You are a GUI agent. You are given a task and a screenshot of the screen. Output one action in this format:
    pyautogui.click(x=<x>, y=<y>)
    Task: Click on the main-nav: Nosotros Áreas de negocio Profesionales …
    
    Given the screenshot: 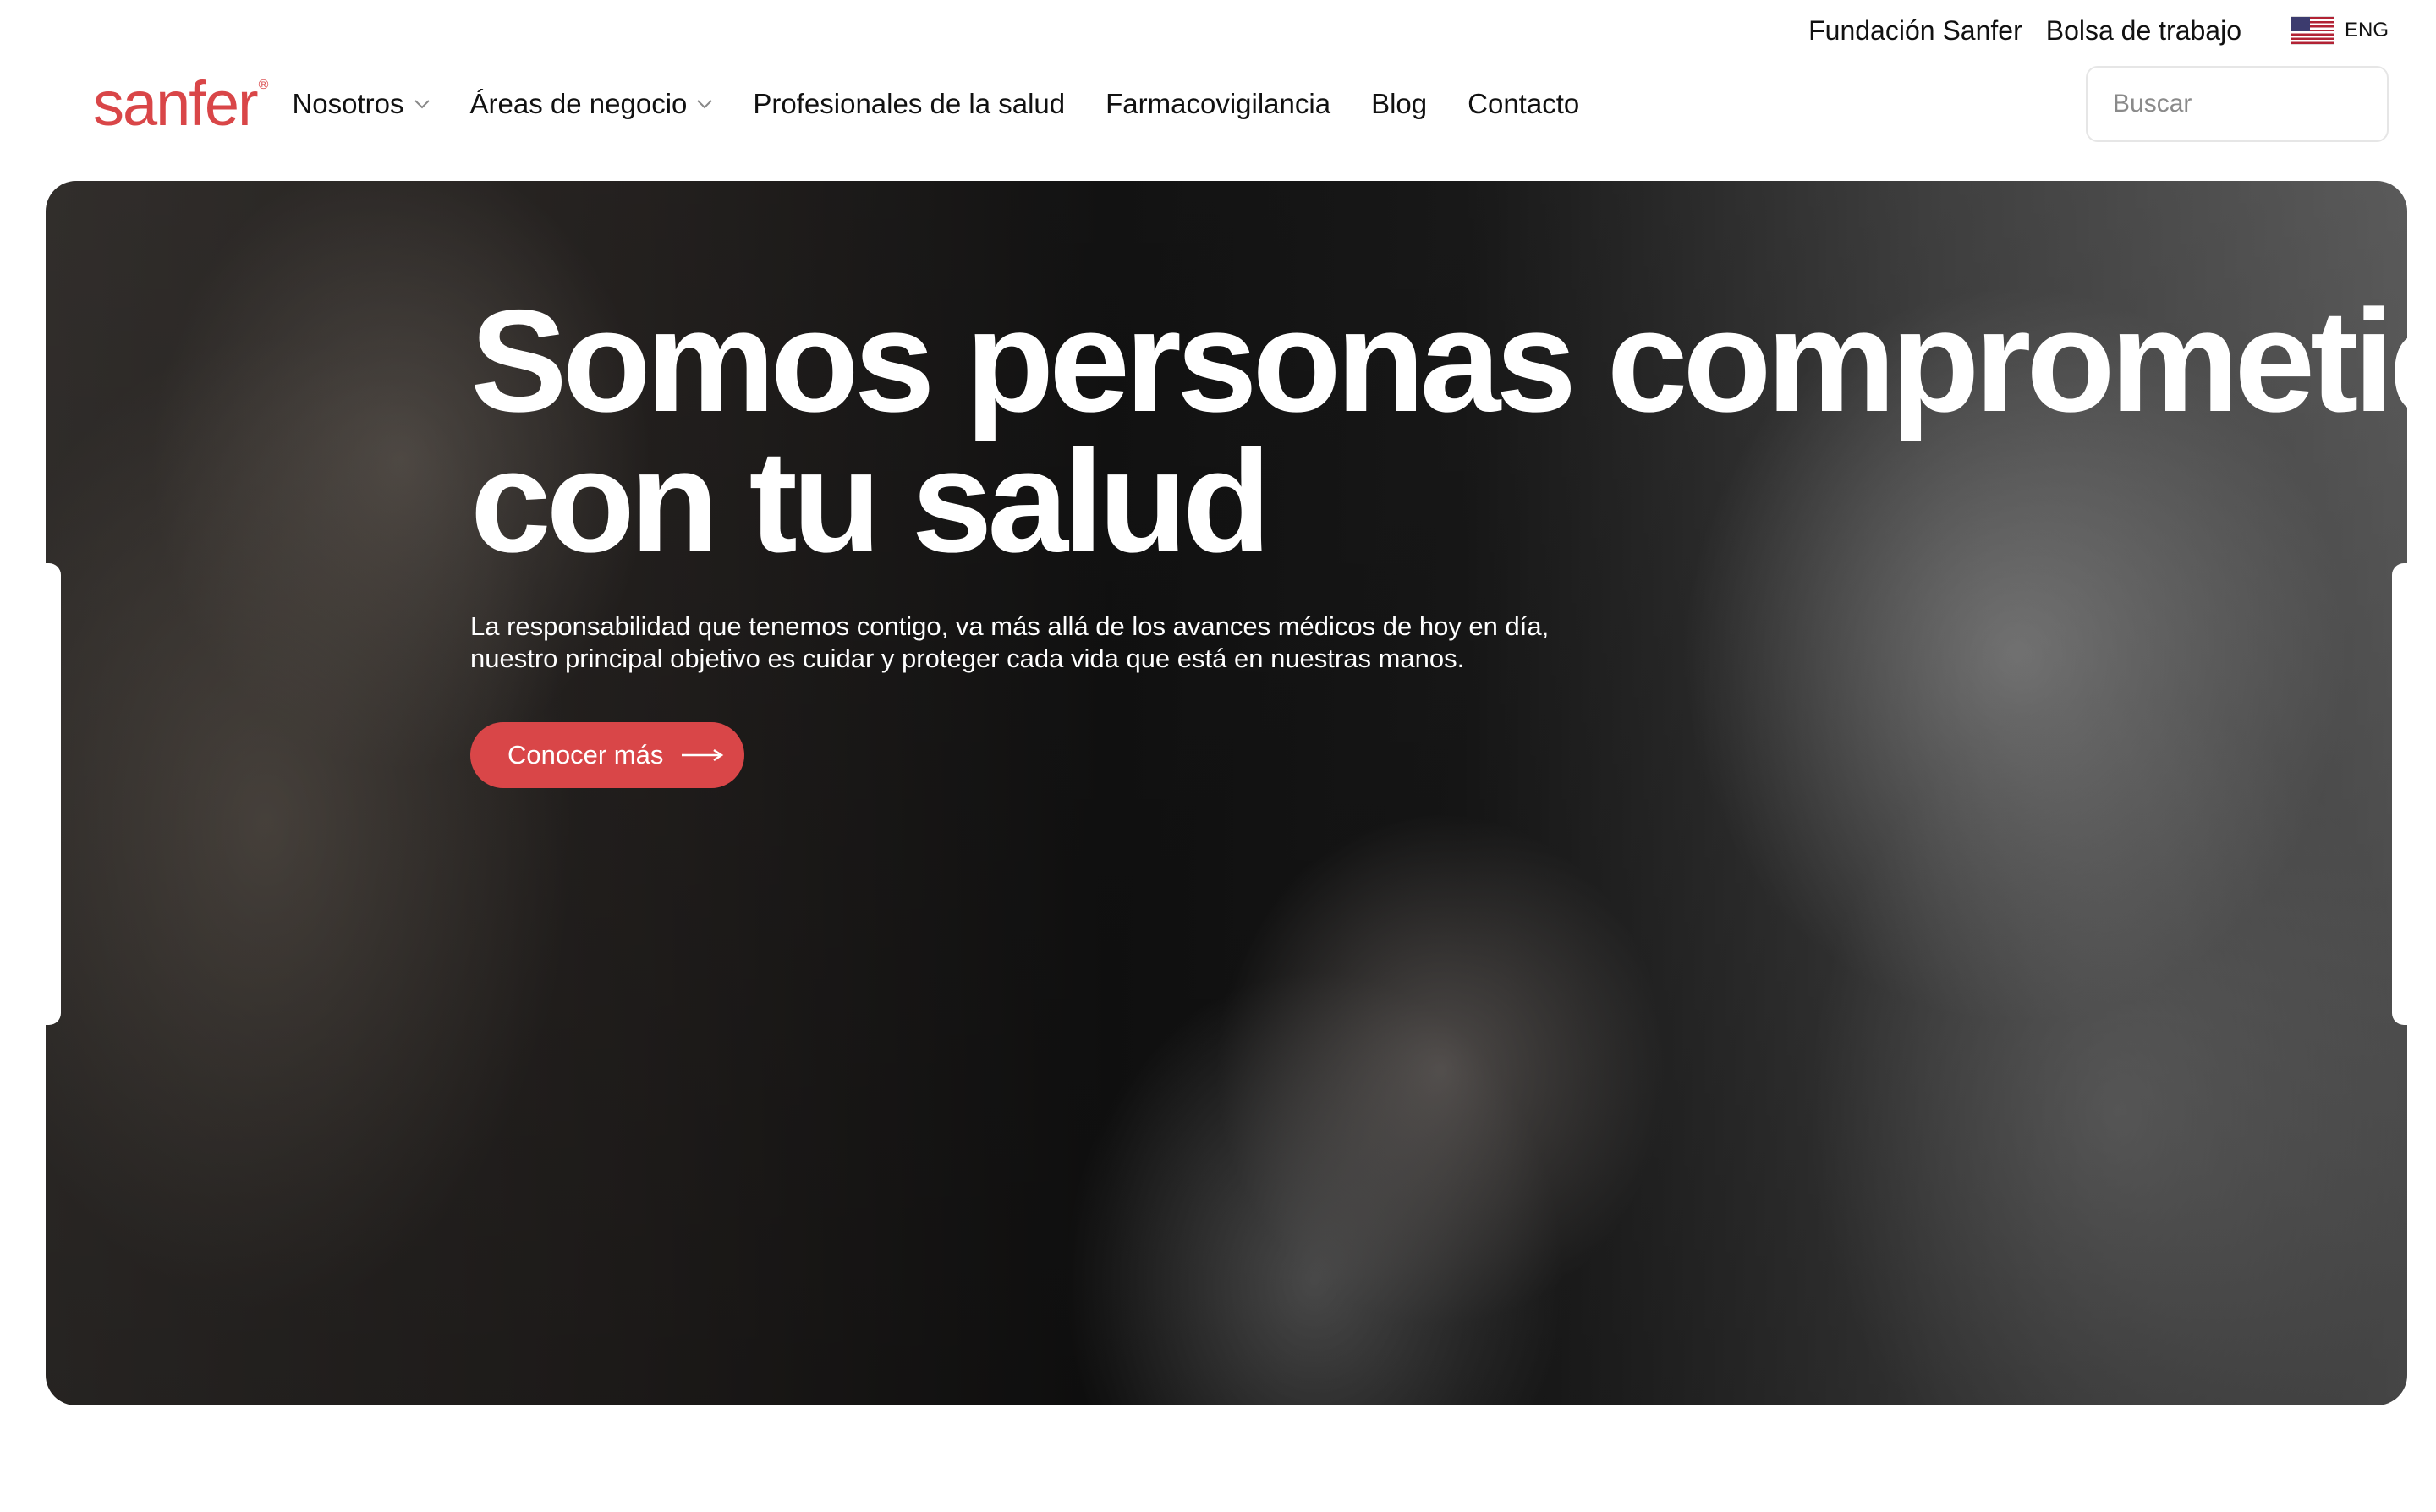 What is the action you would take?
    pyautogui.click(x=936, y=104)
    